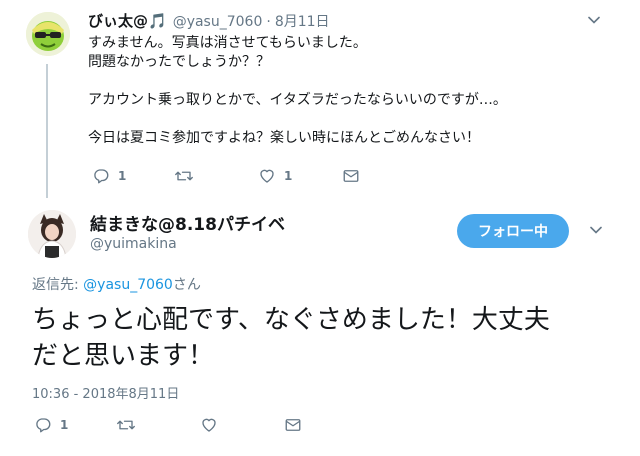 This screenshot has width=640, height=456. What do you see at coordinates (218, 22) in the screenshot?
I see `tweet1-handle: @yasu_7060` at bounding box center [218, 22].